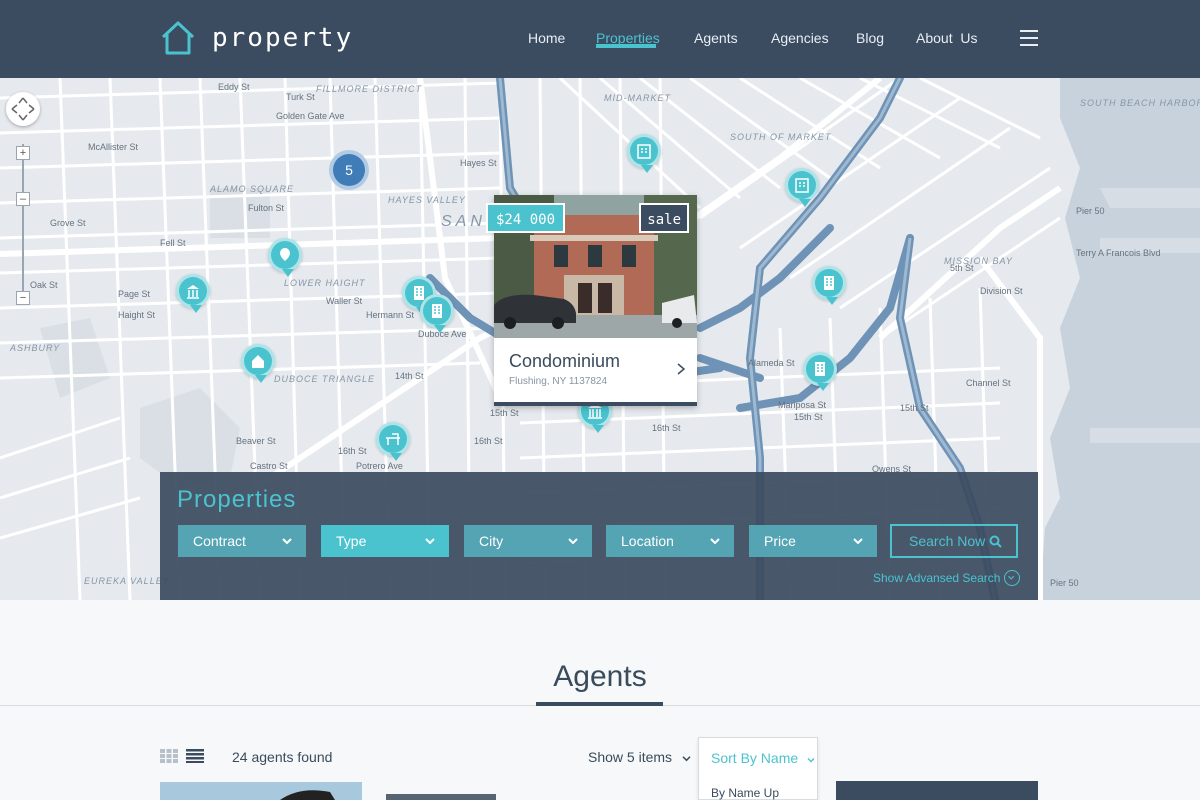 Image resolution: width=1200 pixels, height=800 pixels. What do you see at coordinates (351, 541) in the screenshot?
I see `type-select-label: Type` at bounding box center [351, 541].